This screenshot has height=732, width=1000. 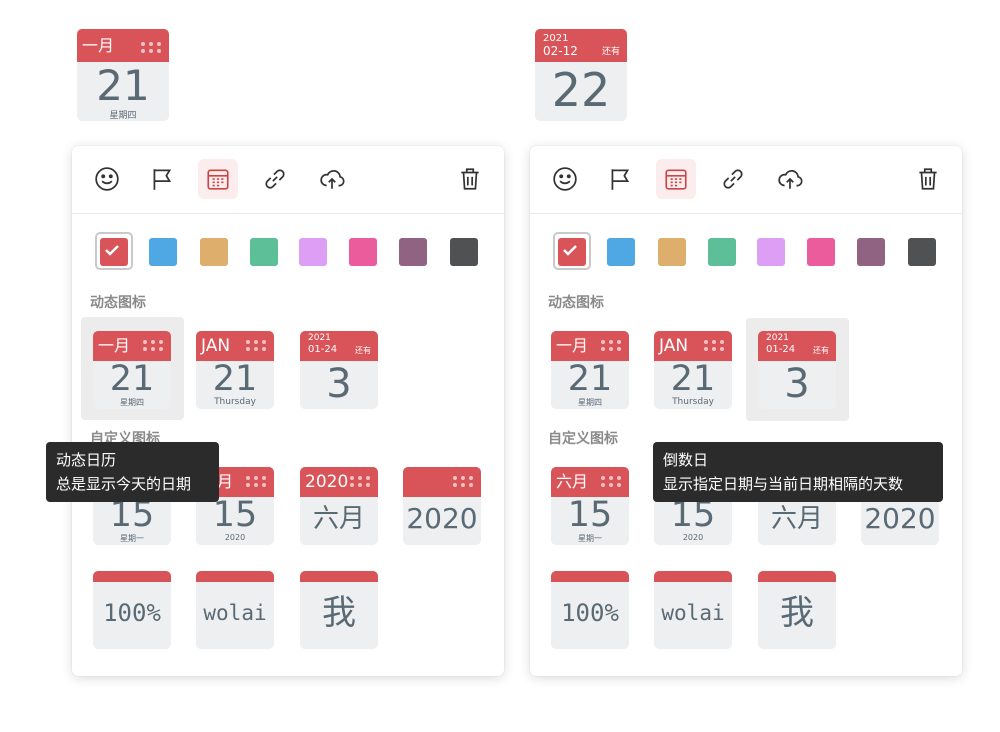 What do you see at coordinates (132, 472) in the screenshot?
I see `tooltip: 动态日历 总是显示今天的日期` at bounding box center [132, 472].